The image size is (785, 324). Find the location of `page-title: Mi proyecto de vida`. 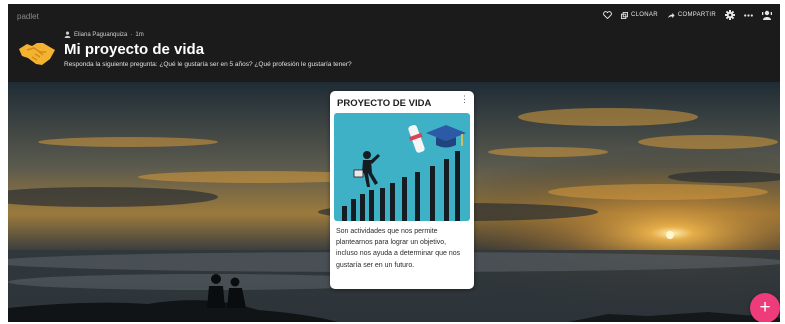

page-title: Mi proyecto de vida is located at coordinates (134, 49).